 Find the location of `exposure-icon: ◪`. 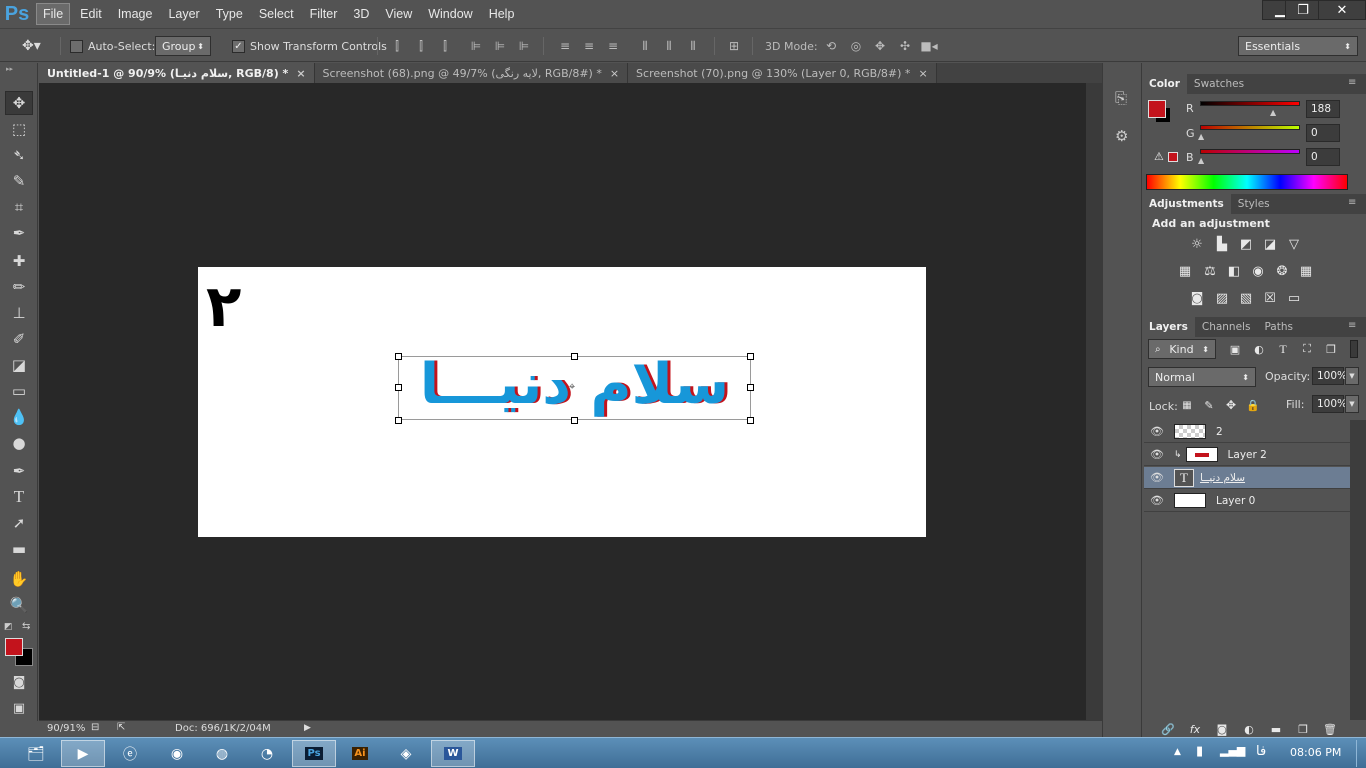

exposure-icon: ◪ is located at coordinates (1270, 244).